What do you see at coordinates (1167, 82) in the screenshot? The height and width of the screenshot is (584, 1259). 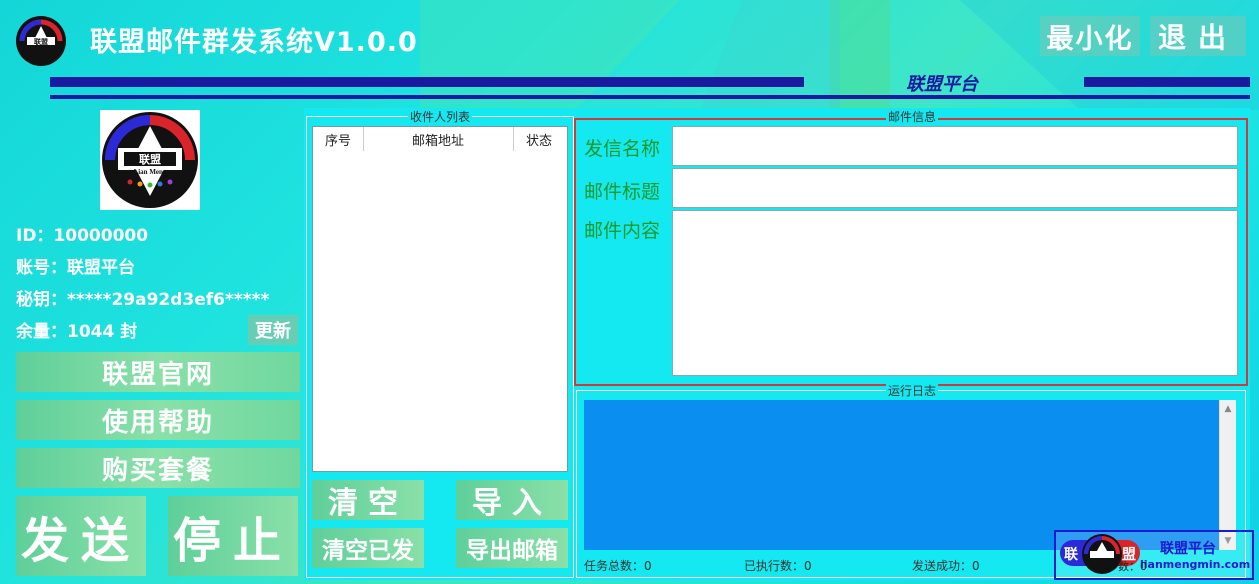 I see `header-bar-right` at bounding box center [1167, 82].